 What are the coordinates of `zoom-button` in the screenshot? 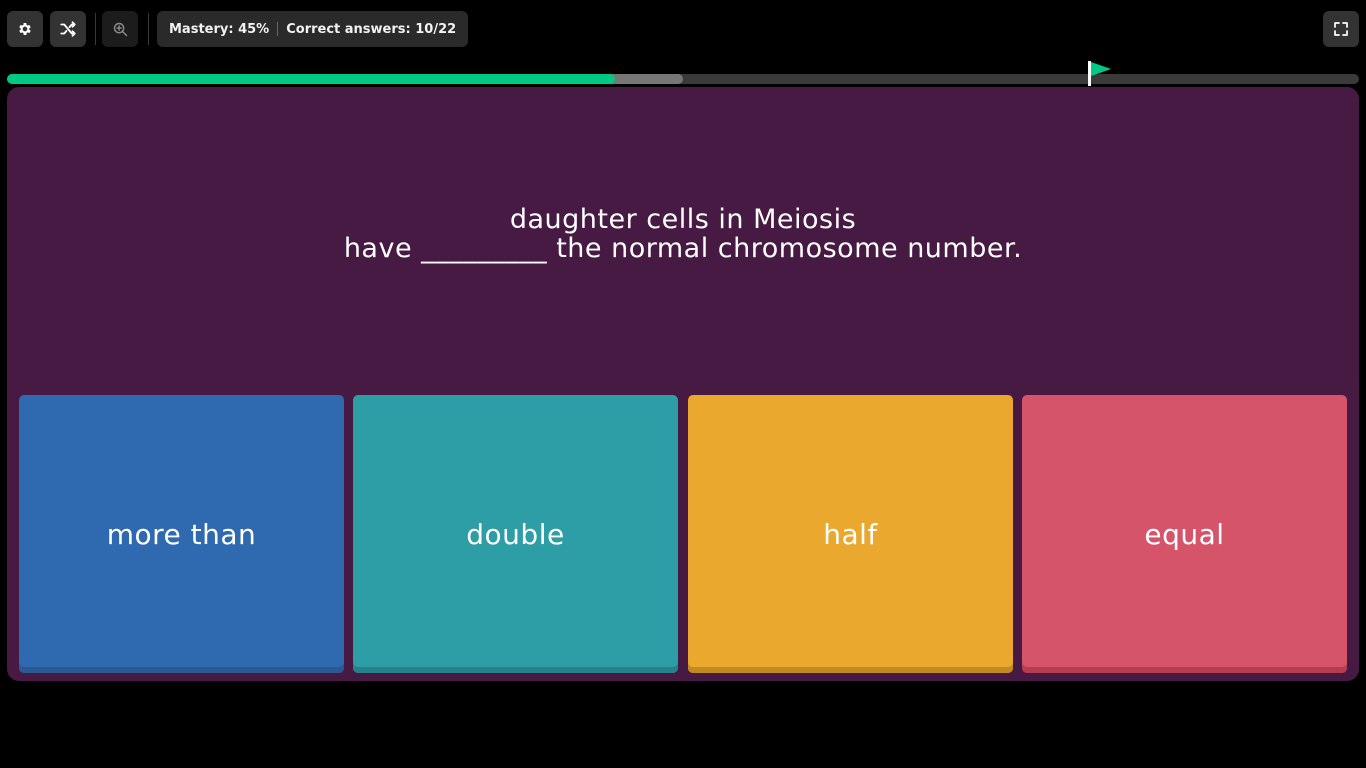 It's located at (120, 29).